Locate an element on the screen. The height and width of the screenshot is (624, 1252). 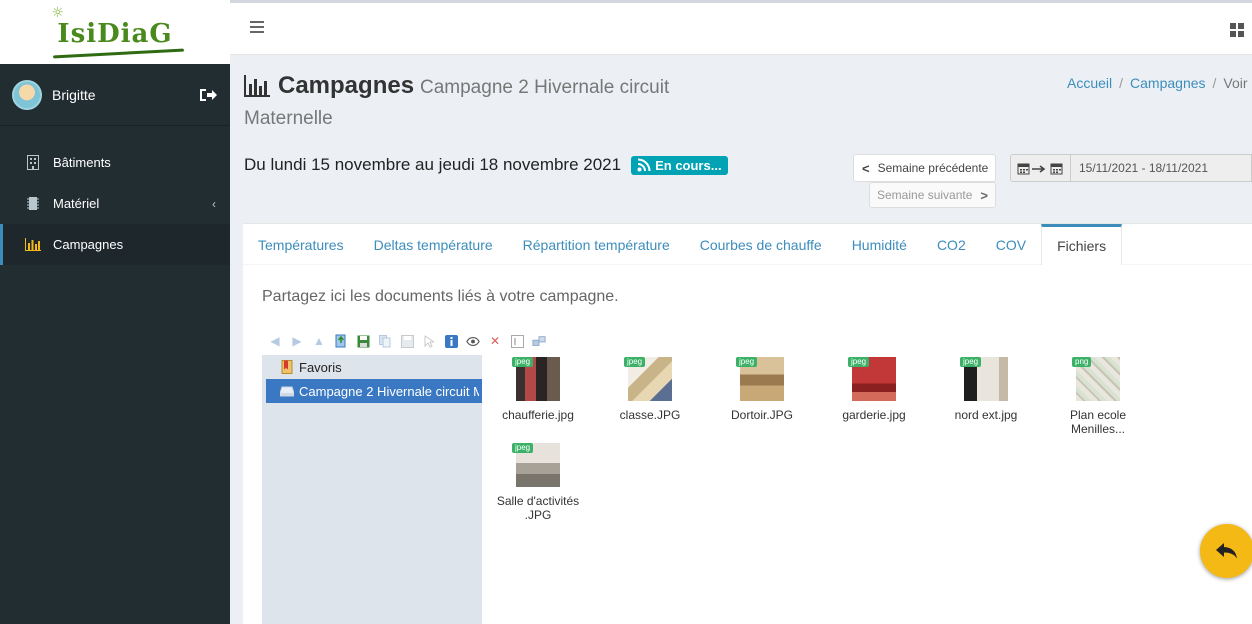
date-range-picker: 15/11/2021 - 18/11/2021 is located at coordinates (1131, 168).